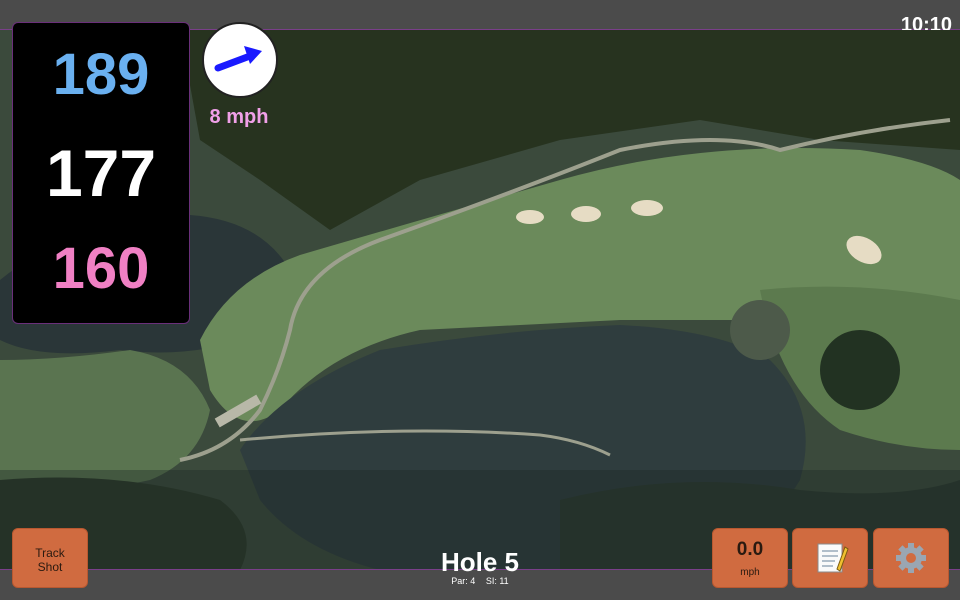 This screenshot has height=600, width=960. I want to click on front-yardage: 160, so click(101, 268).